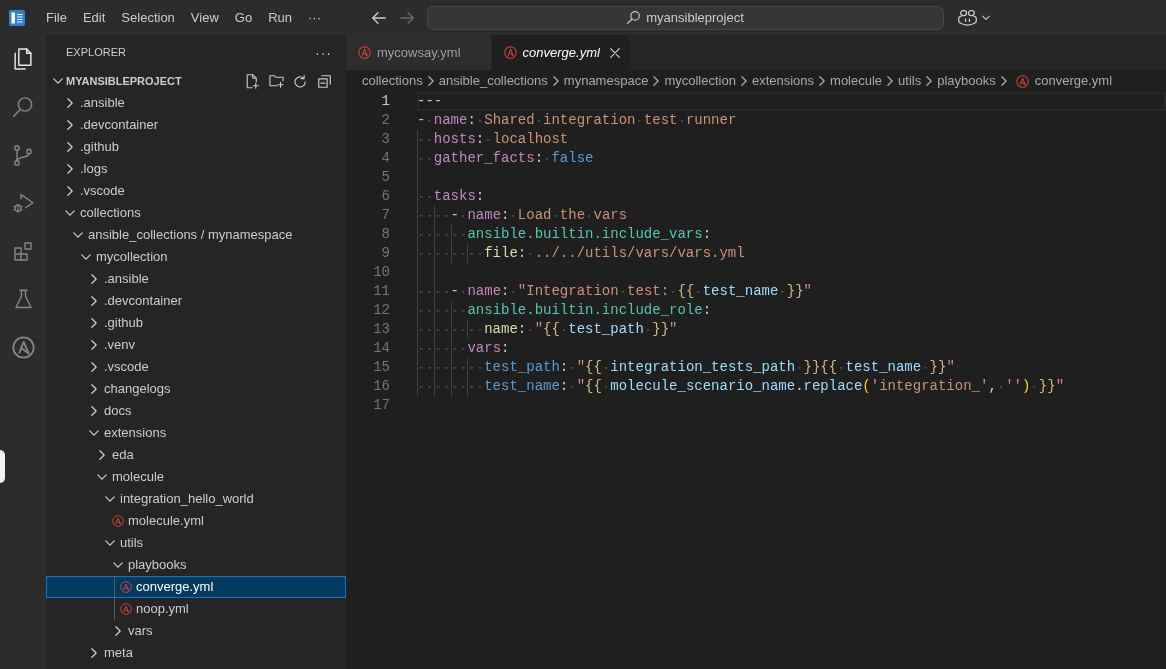 This screenshot has width=1166, height=669. What do you see at coordinates (196, 455) in the screenshot?
I see `tree-item: eda` at bounding box center [196, 455].